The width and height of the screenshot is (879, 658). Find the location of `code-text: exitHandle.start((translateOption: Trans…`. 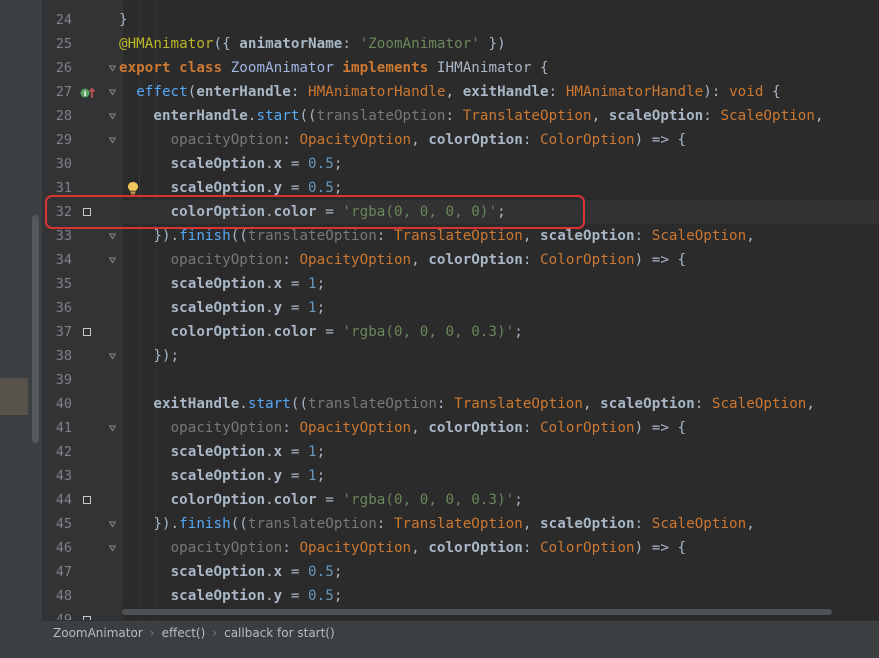

code-text: exitHandle.start((translateOption: Trans… is located at coordinates (467, 404).